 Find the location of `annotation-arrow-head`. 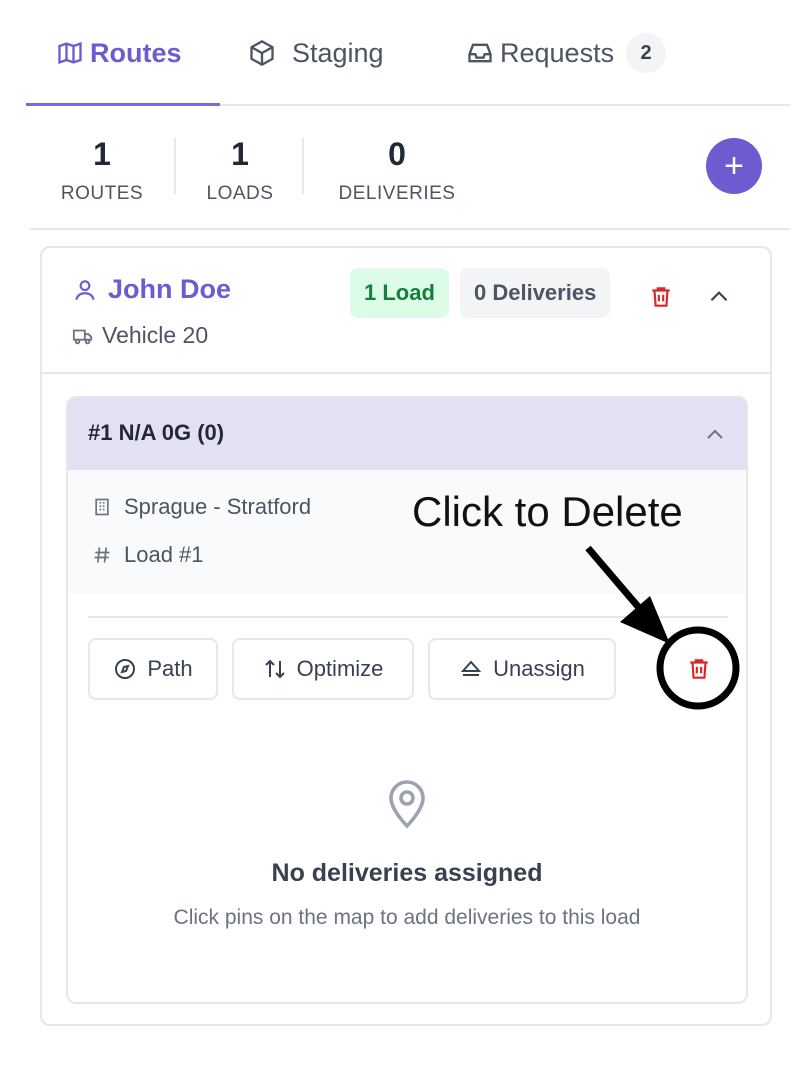

annotation-arrow-head is located at coordinates (645, 620).